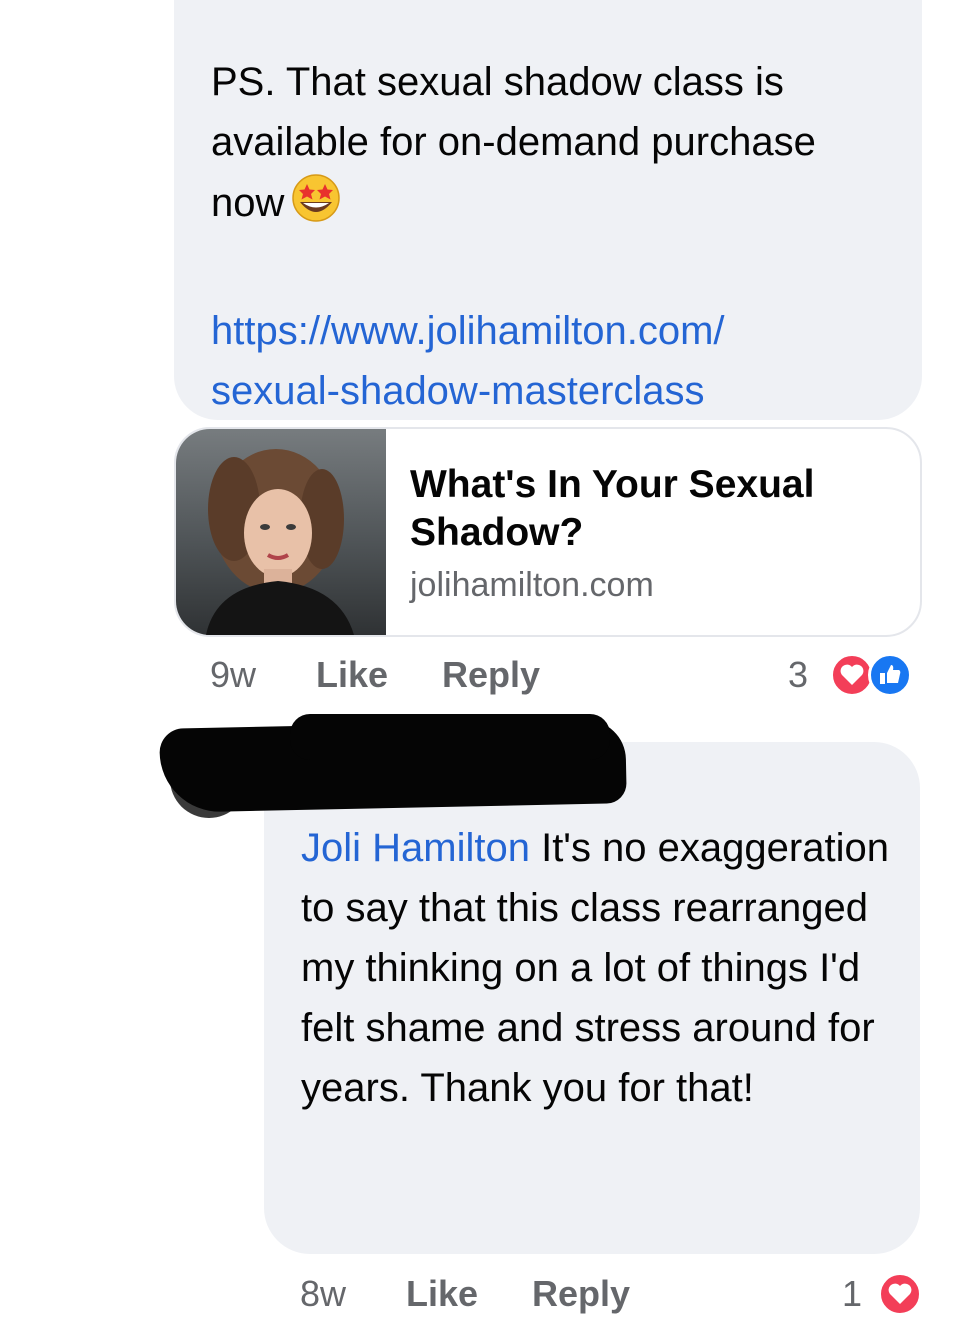 The width and height of the screenshot is (960, 1332). Describe the element at coordinates (532, 585) in the screenshot. I see `preview-domain: jolihamilton.com` at that location.